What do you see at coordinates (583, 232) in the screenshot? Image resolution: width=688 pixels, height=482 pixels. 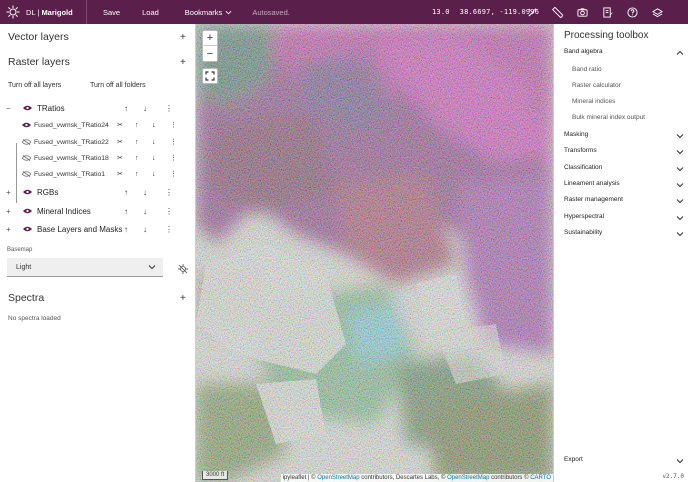 I see `section-sustainability: Sustainability` at bounding box center [583, 232].